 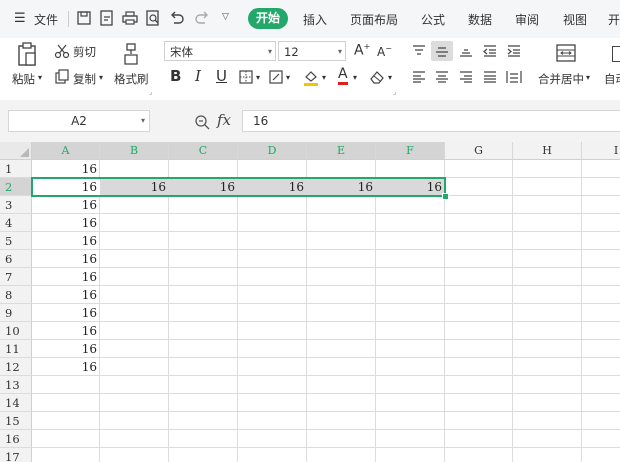 I want to click on cut-button: 剪切, so click(x=84, y=52).